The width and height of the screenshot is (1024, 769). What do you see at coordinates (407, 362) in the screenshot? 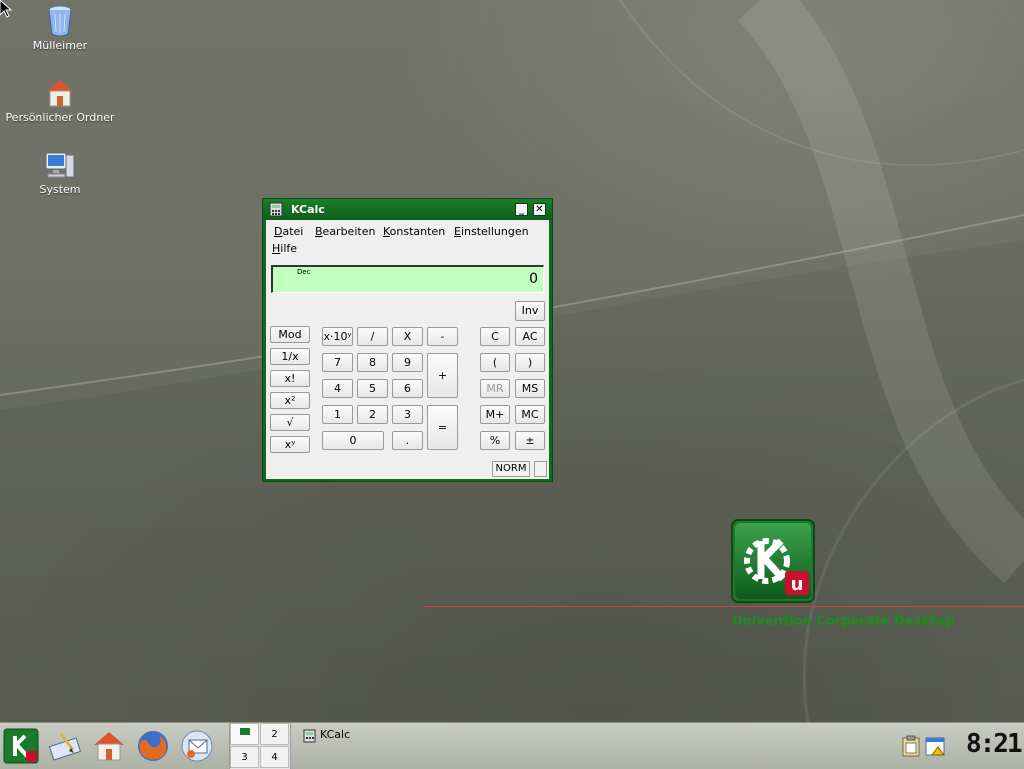
I see `digit-9-button: 9` at bounding box center [407, 362].